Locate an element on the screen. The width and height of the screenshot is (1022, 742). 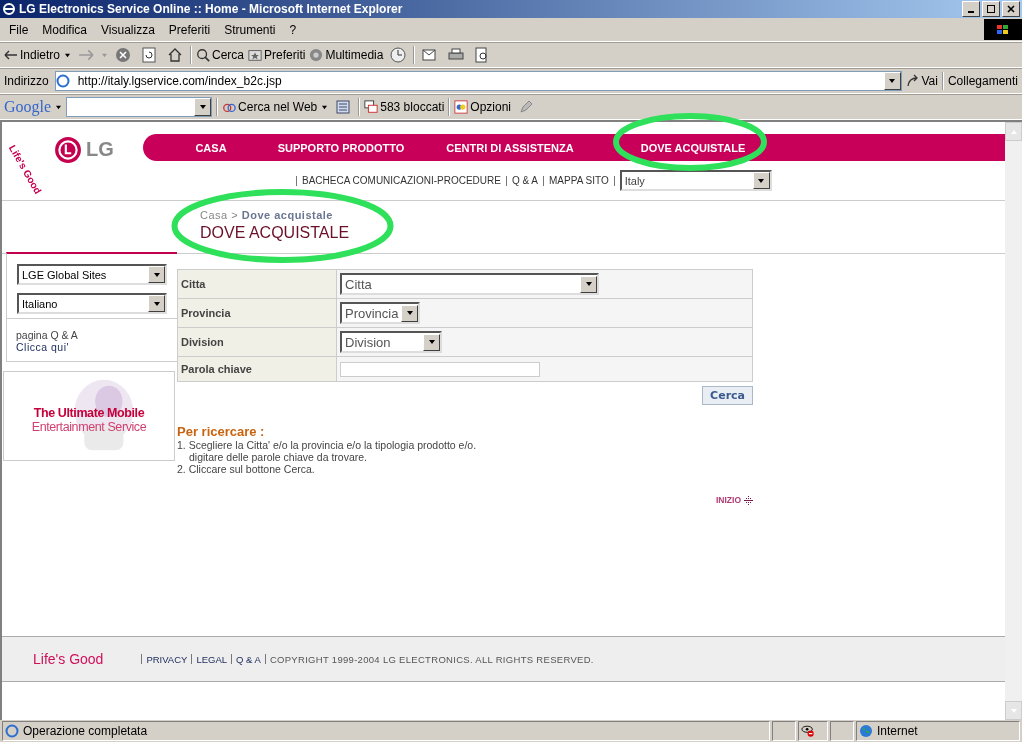
keyword-input-field is located at coordinates (440, 369).